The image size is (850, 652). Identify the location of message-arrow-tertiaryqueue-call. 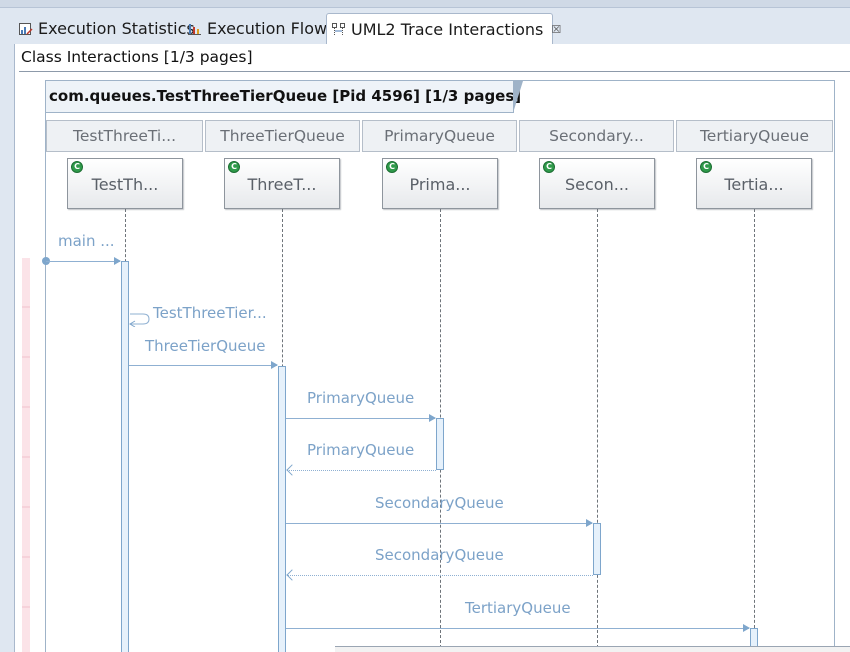
(517, 628).